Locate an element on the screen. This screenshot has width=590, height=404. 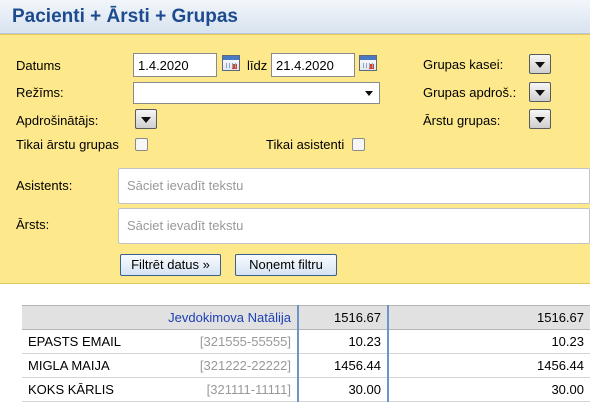
group-value-2: 1516.67 is located at coordinates (488, 317).